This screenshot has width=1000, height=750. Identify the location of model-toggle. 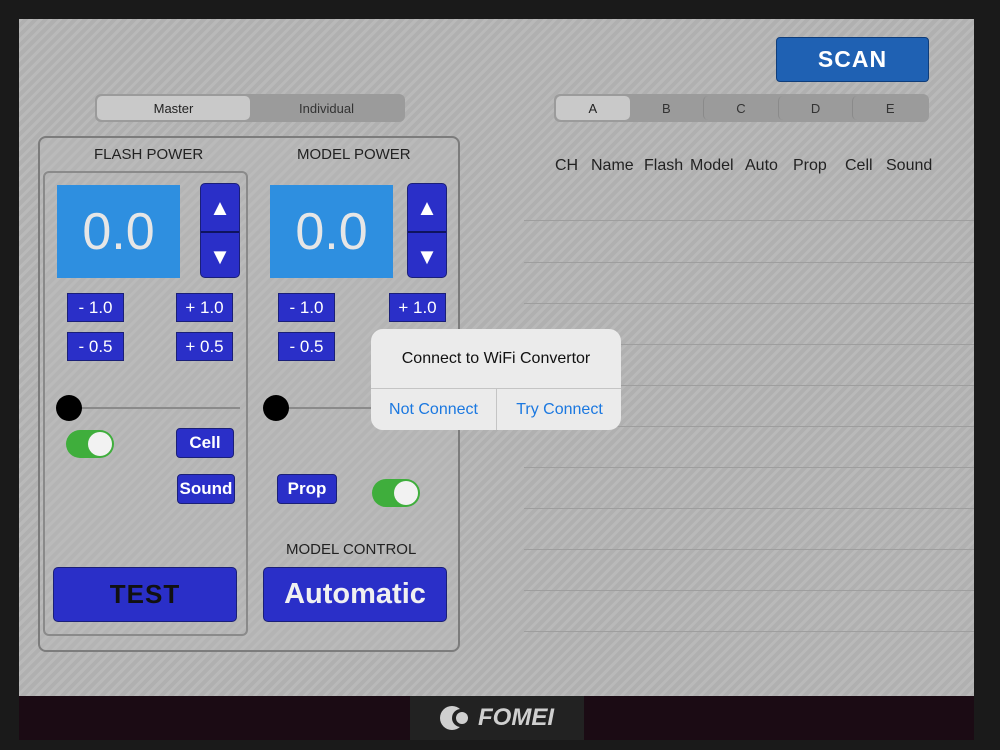
(396, 493).